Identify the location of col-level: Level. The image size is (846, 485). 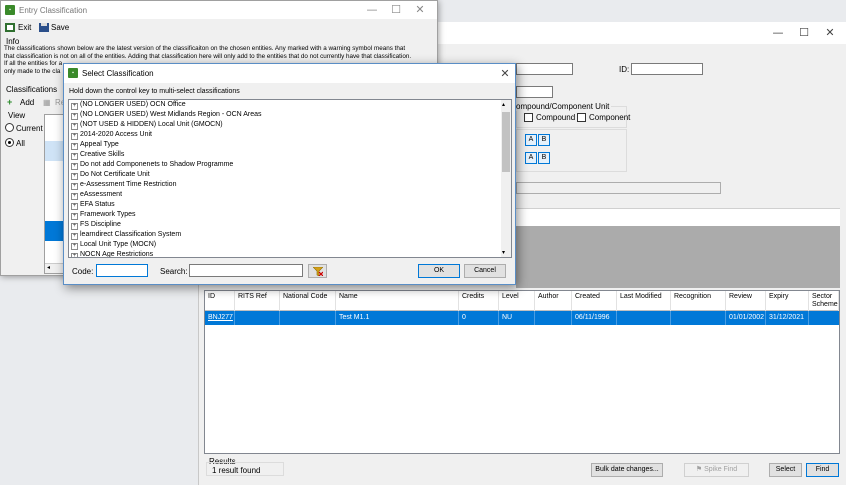
(517, 301).